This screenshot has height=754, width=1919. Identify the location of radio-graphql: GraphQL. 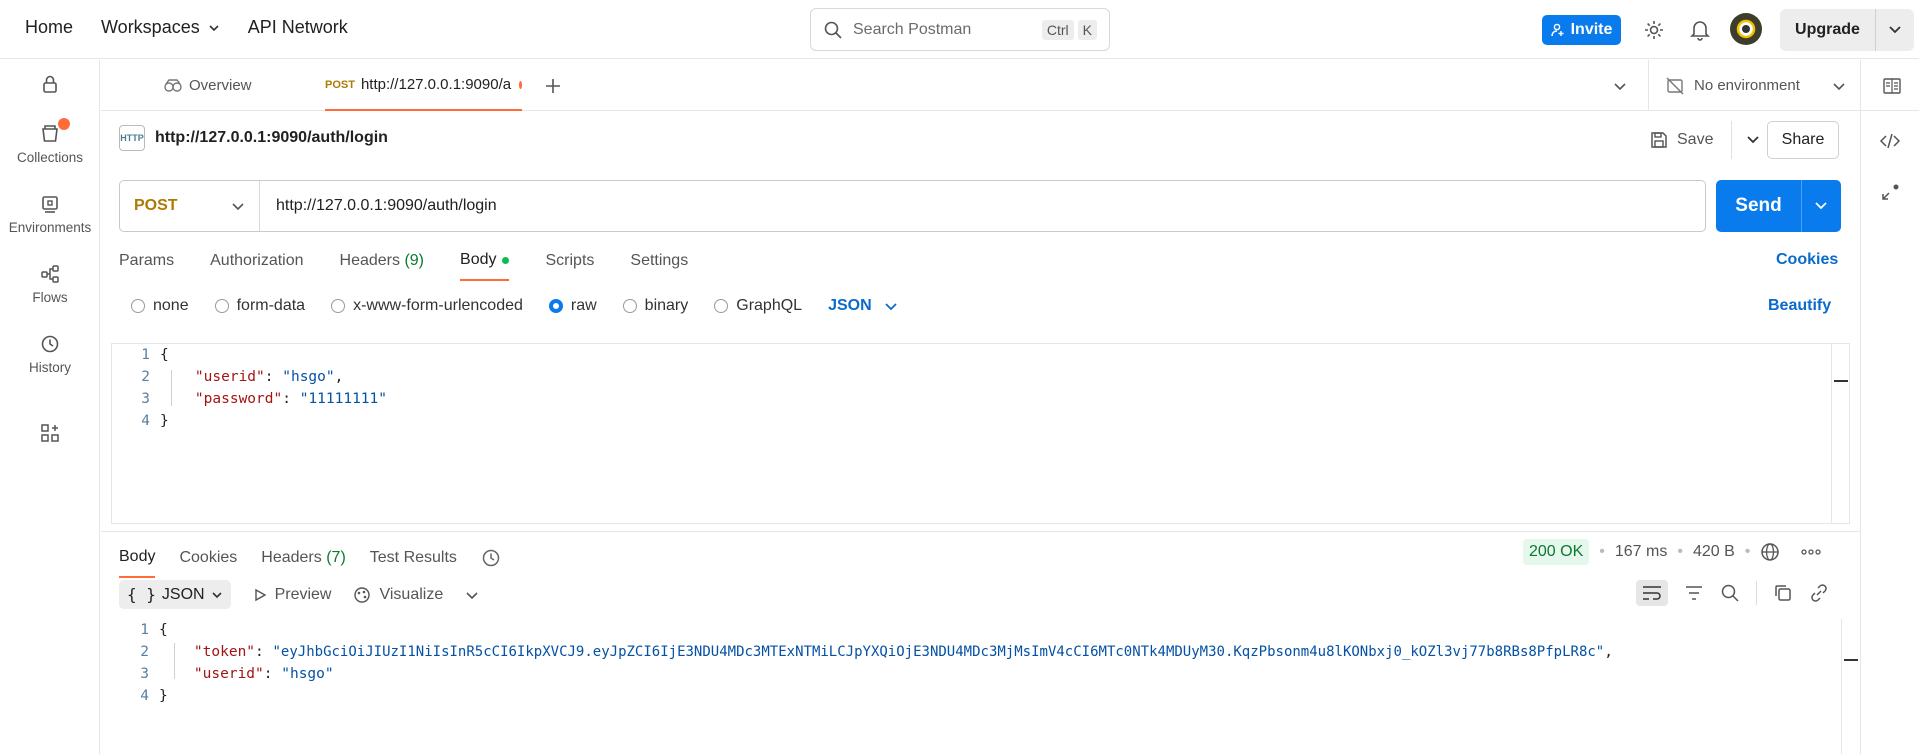
(758, 306).